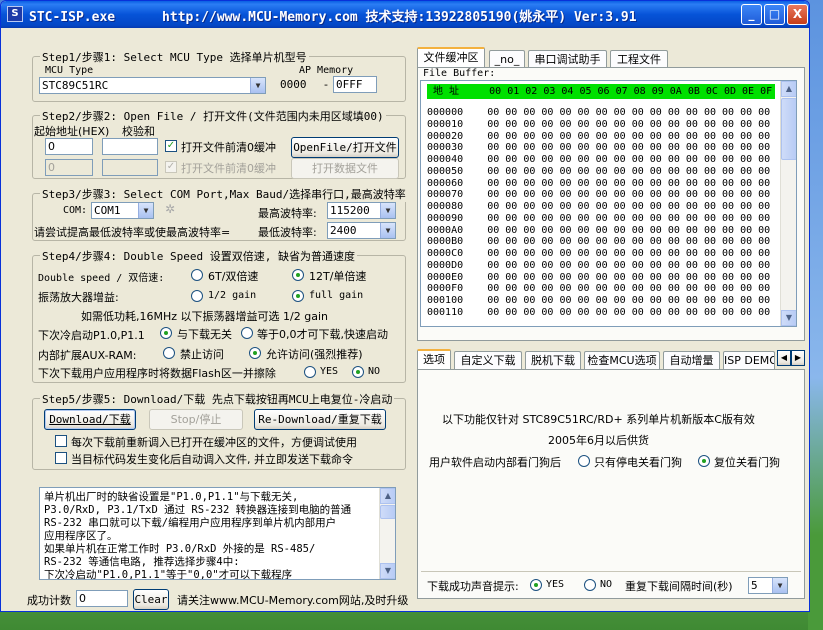 The width and height of the screenshot is (823, 630). Describe the element at coordinates (336, 295) in the screenshot. I see `radio-full-gain-label: full gain` at that location.